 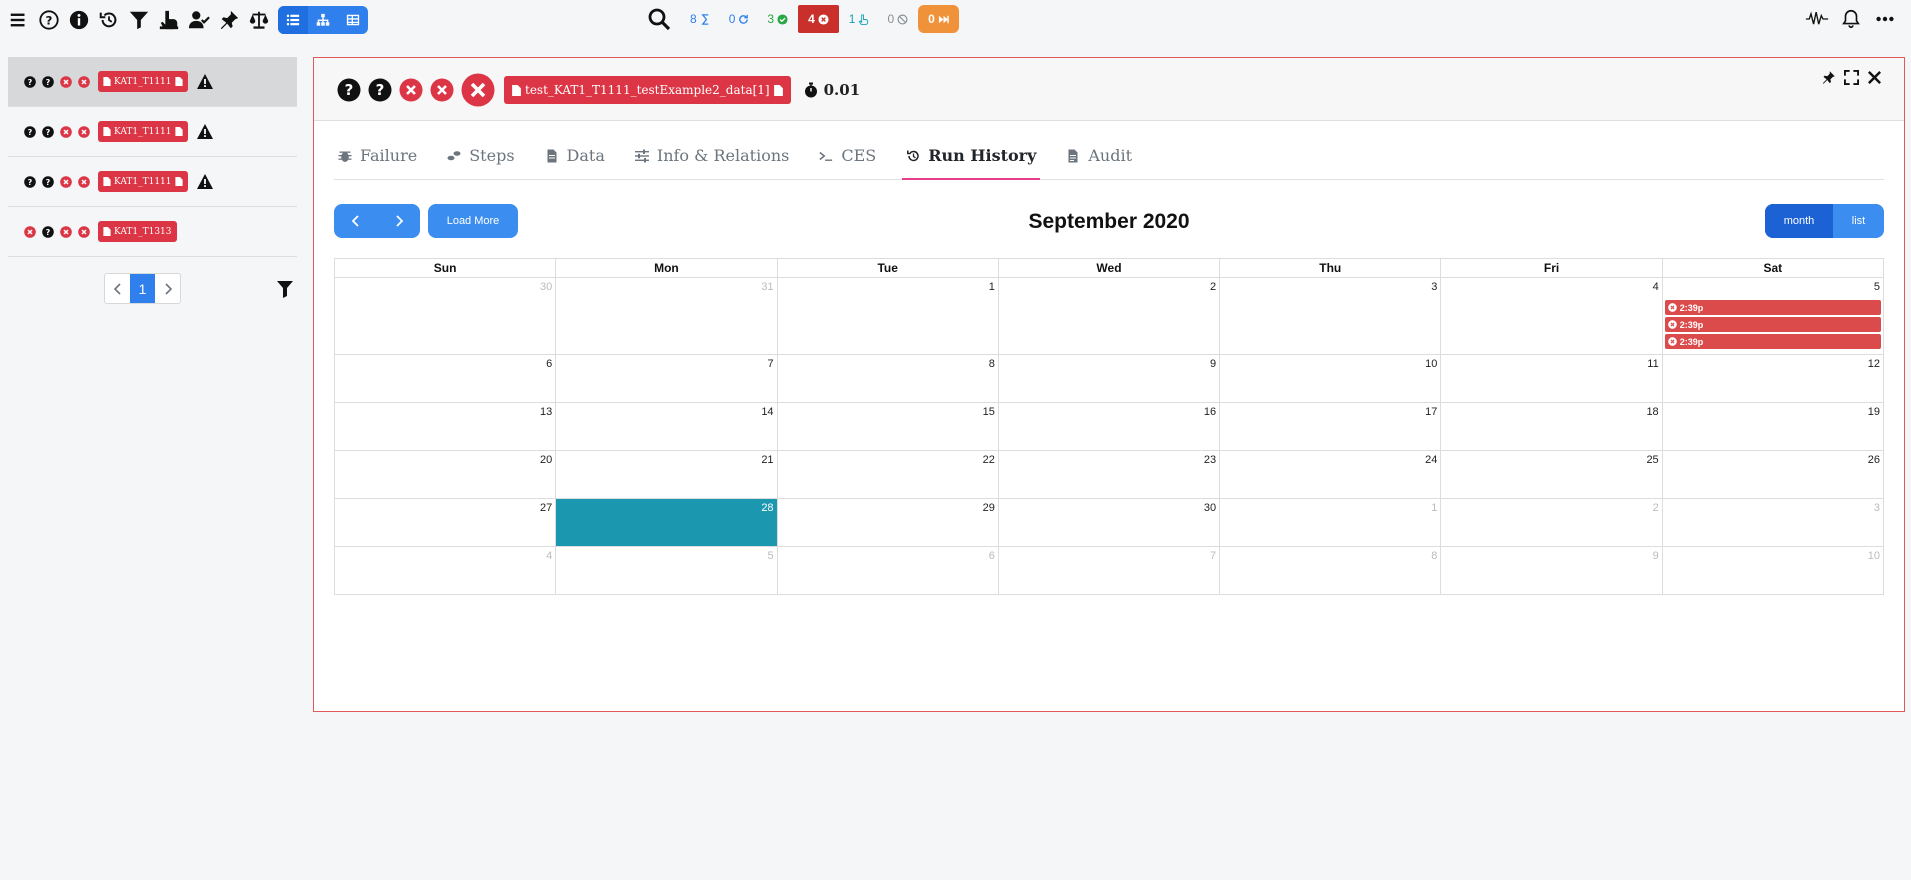 I want to click on day-cell: 27, so click(x=445, y=522).